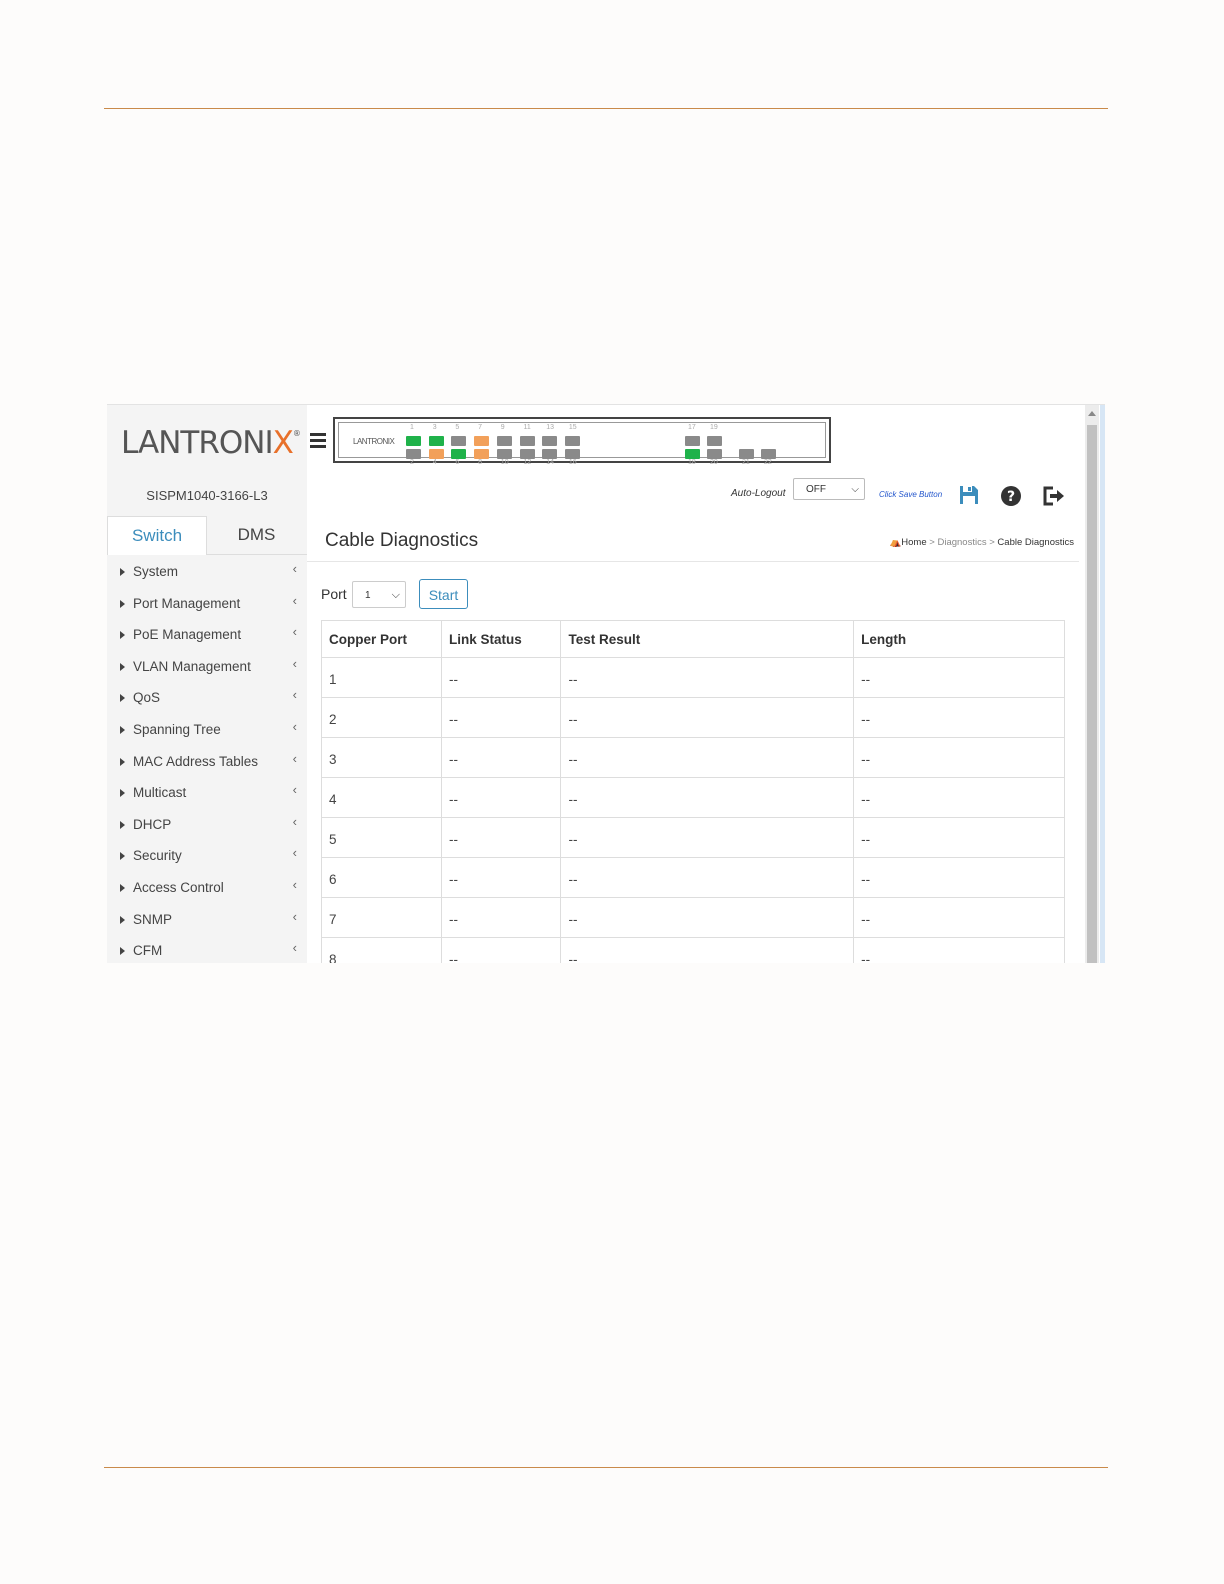  I want to click on sidebar-item-label: DHCP, so click(152, 824).